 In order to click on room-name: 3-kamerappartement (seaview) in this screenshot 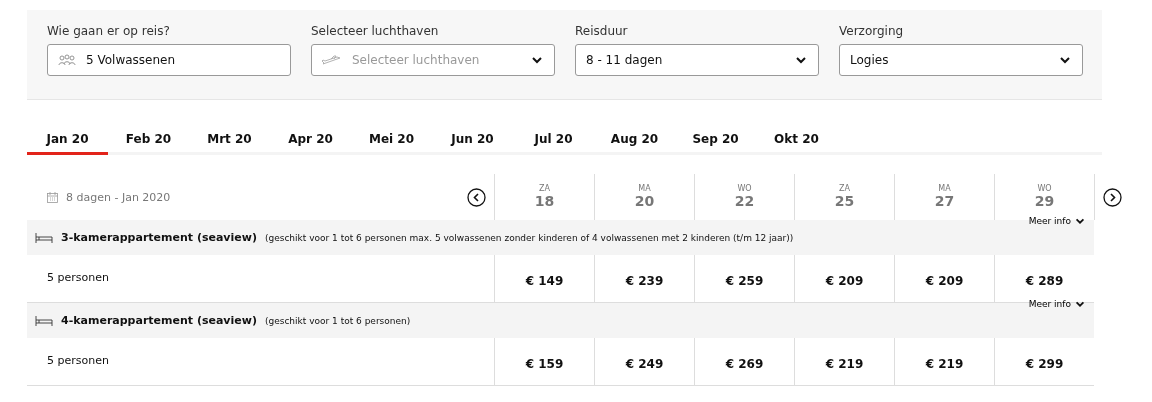, I will do `click(159, 237)`.